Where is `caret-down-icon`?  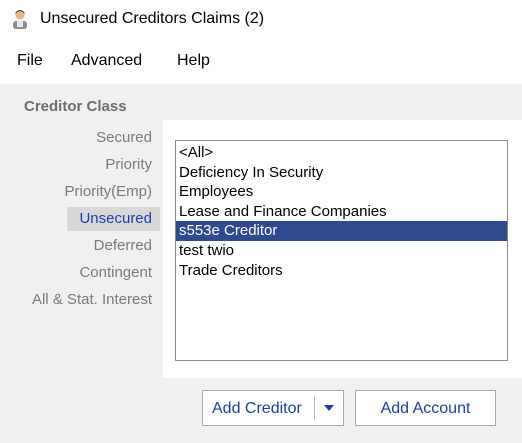
caret-down-icon is located at coordinates (329, 408).